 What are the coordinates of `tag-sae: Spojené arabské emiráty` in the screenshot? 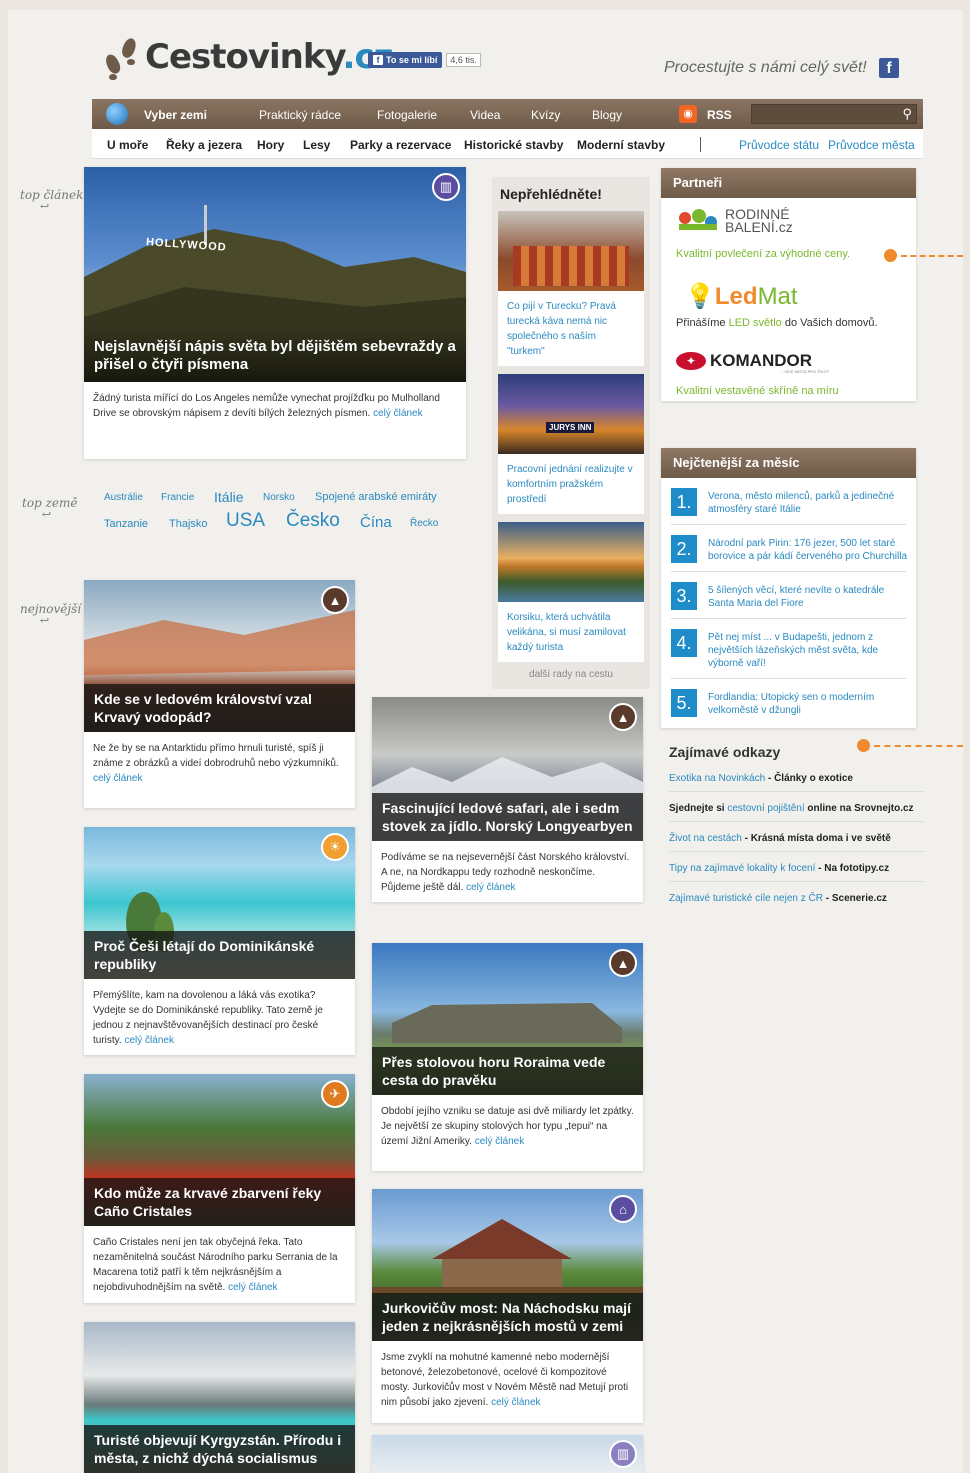 It's located at (376, 497).